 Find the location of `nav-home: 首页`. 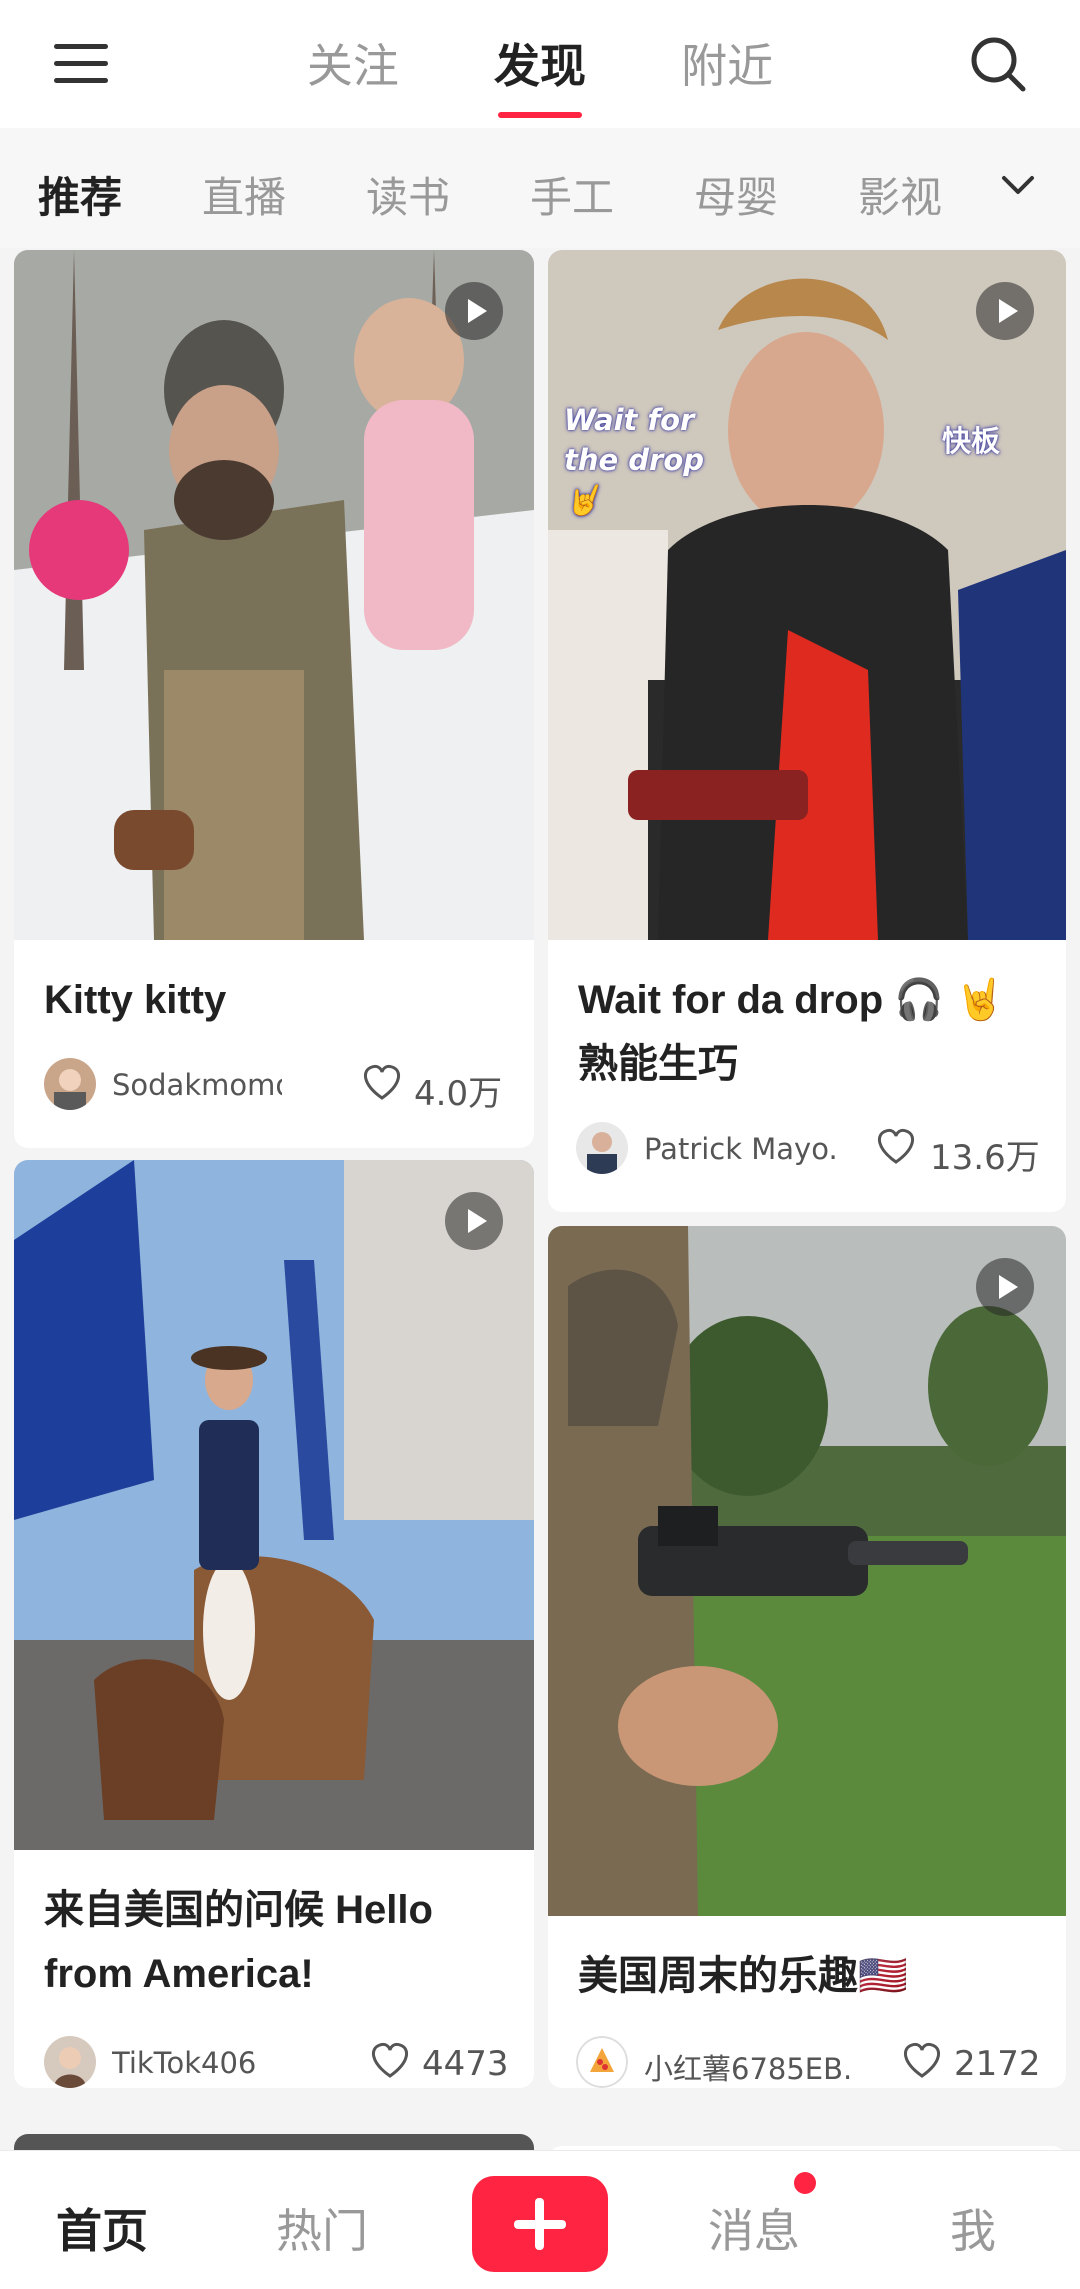

nav-home: 首页 is located at coordinates (102, 2228).